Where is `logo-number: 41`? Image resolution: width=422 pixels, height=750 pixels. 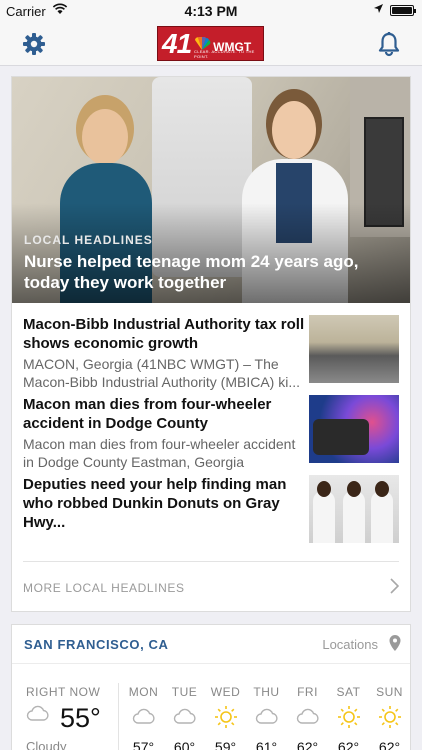
logo-number: 41 is located at coordinates (177, 43).